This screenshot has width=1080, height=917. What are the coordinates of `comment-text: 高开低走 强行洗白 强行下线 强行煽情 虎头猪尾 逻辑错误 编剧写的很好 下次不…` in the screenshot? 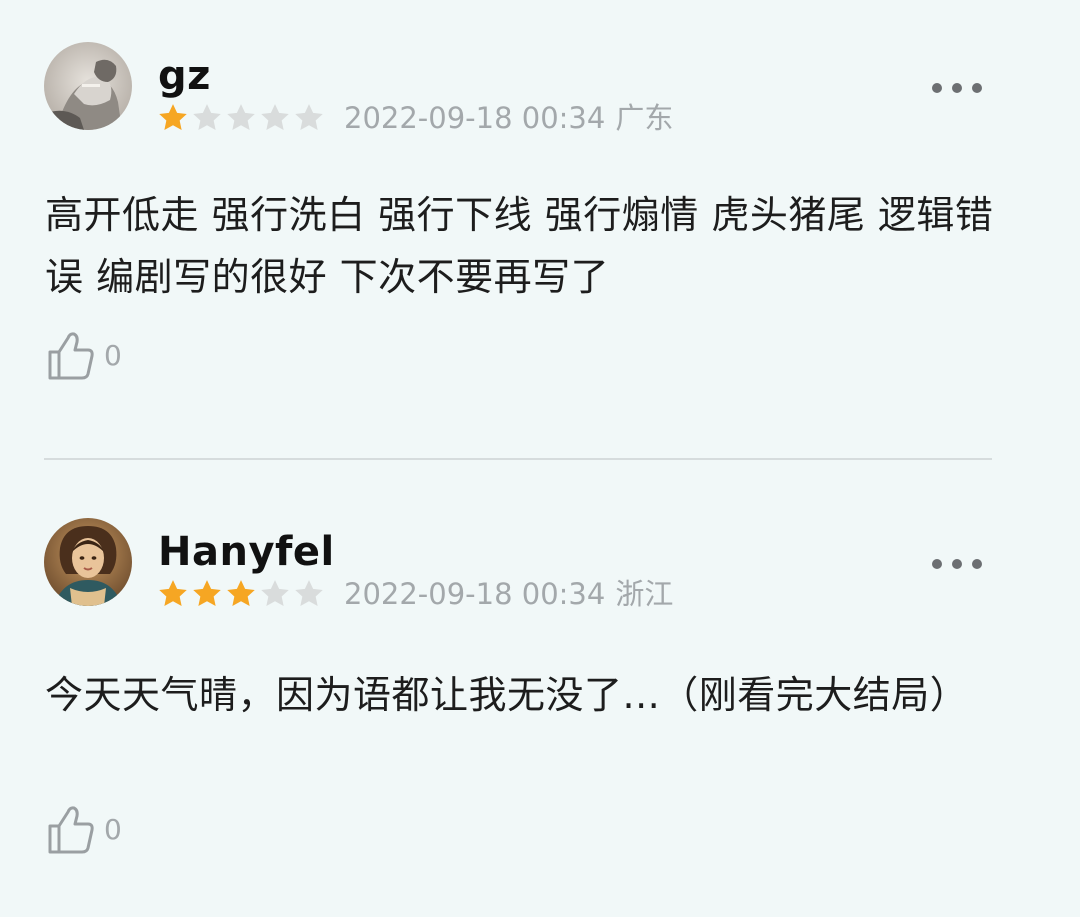 It's located at (519, 246).